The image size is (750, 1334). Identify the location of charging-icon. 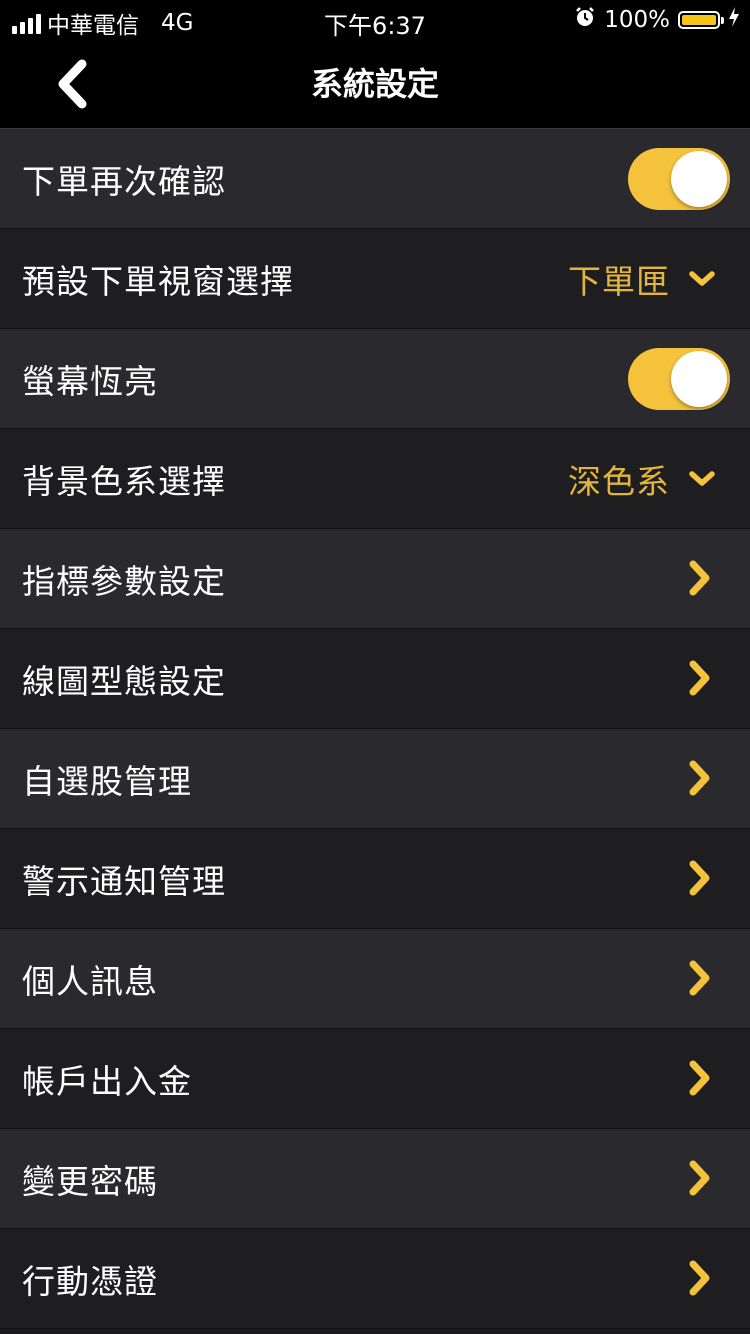
(734, 20).